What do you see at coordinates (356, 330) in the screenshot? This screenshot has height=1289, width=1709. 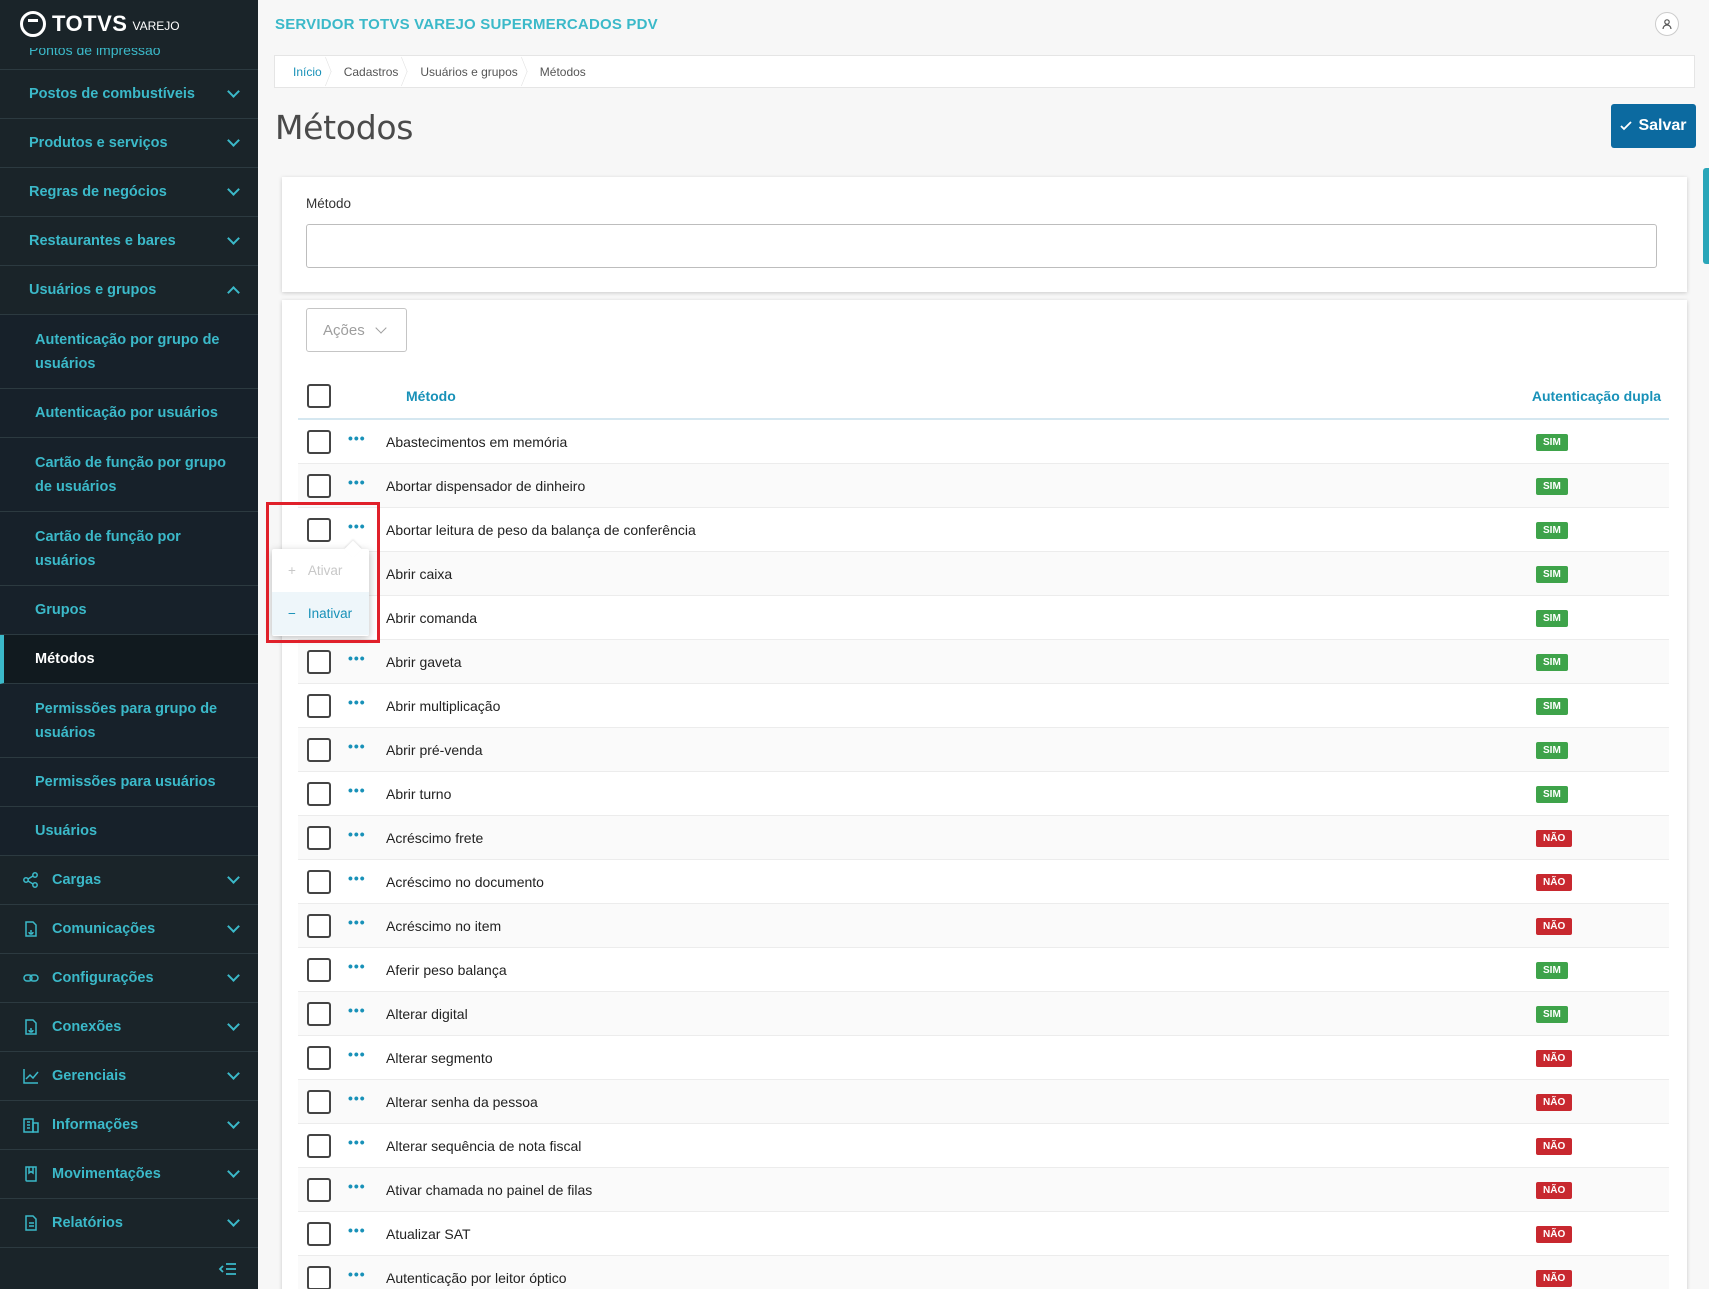 I see `actions-dropdown-button: Ações` at bounding box center [356, 330].